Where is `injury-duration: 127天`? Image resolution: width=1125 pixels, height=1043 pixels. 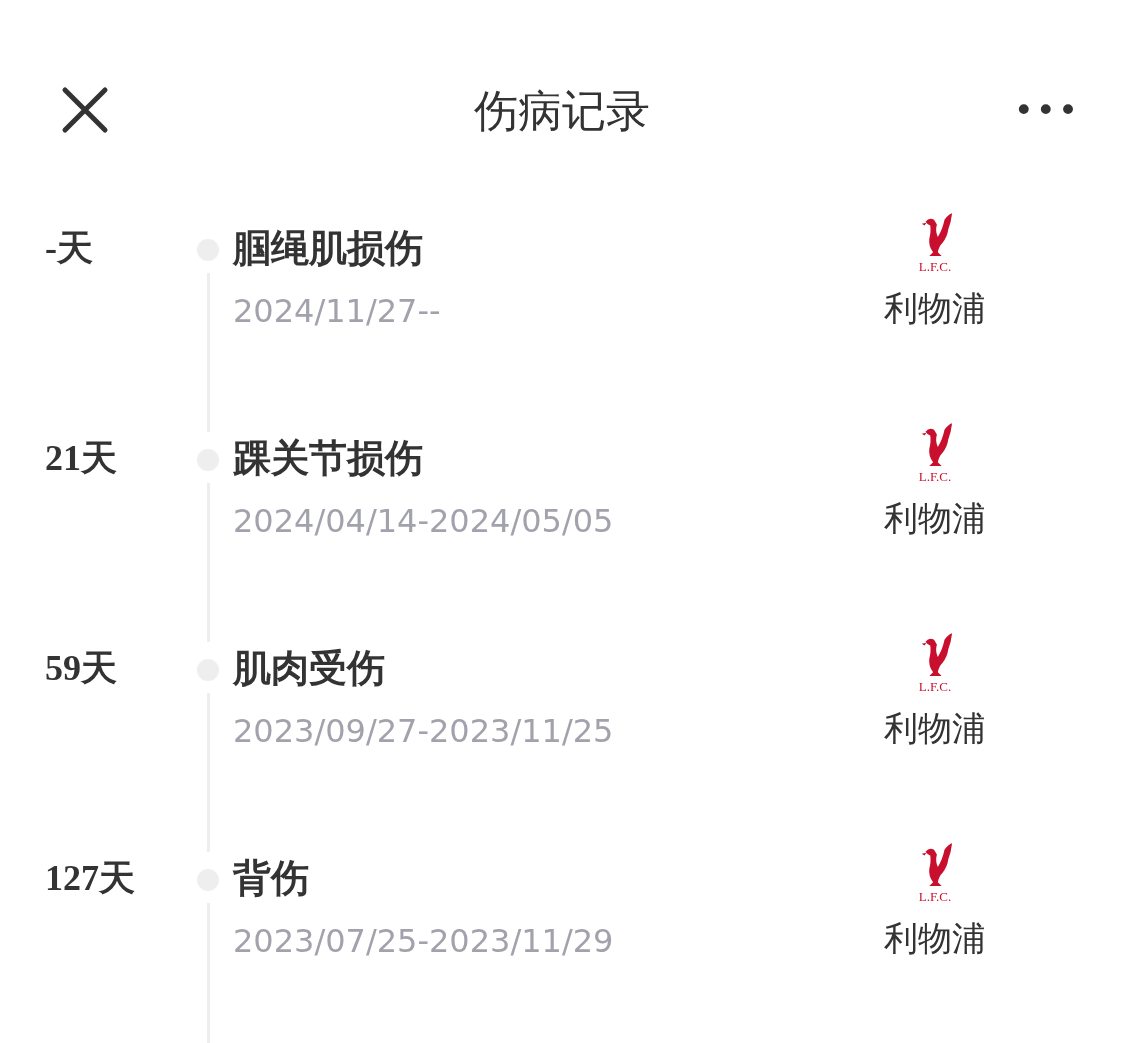 injury-duration: 127天 is located at coordinates (90, 878).